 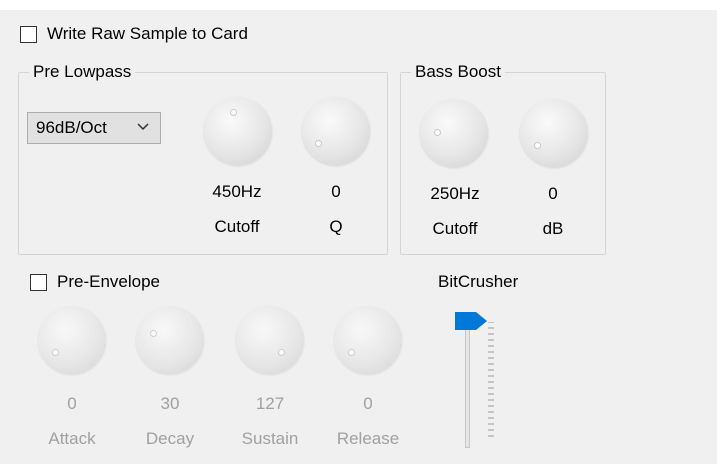 I want to click on bitcrusher-slider-thumb, so click(x=472, y=321).